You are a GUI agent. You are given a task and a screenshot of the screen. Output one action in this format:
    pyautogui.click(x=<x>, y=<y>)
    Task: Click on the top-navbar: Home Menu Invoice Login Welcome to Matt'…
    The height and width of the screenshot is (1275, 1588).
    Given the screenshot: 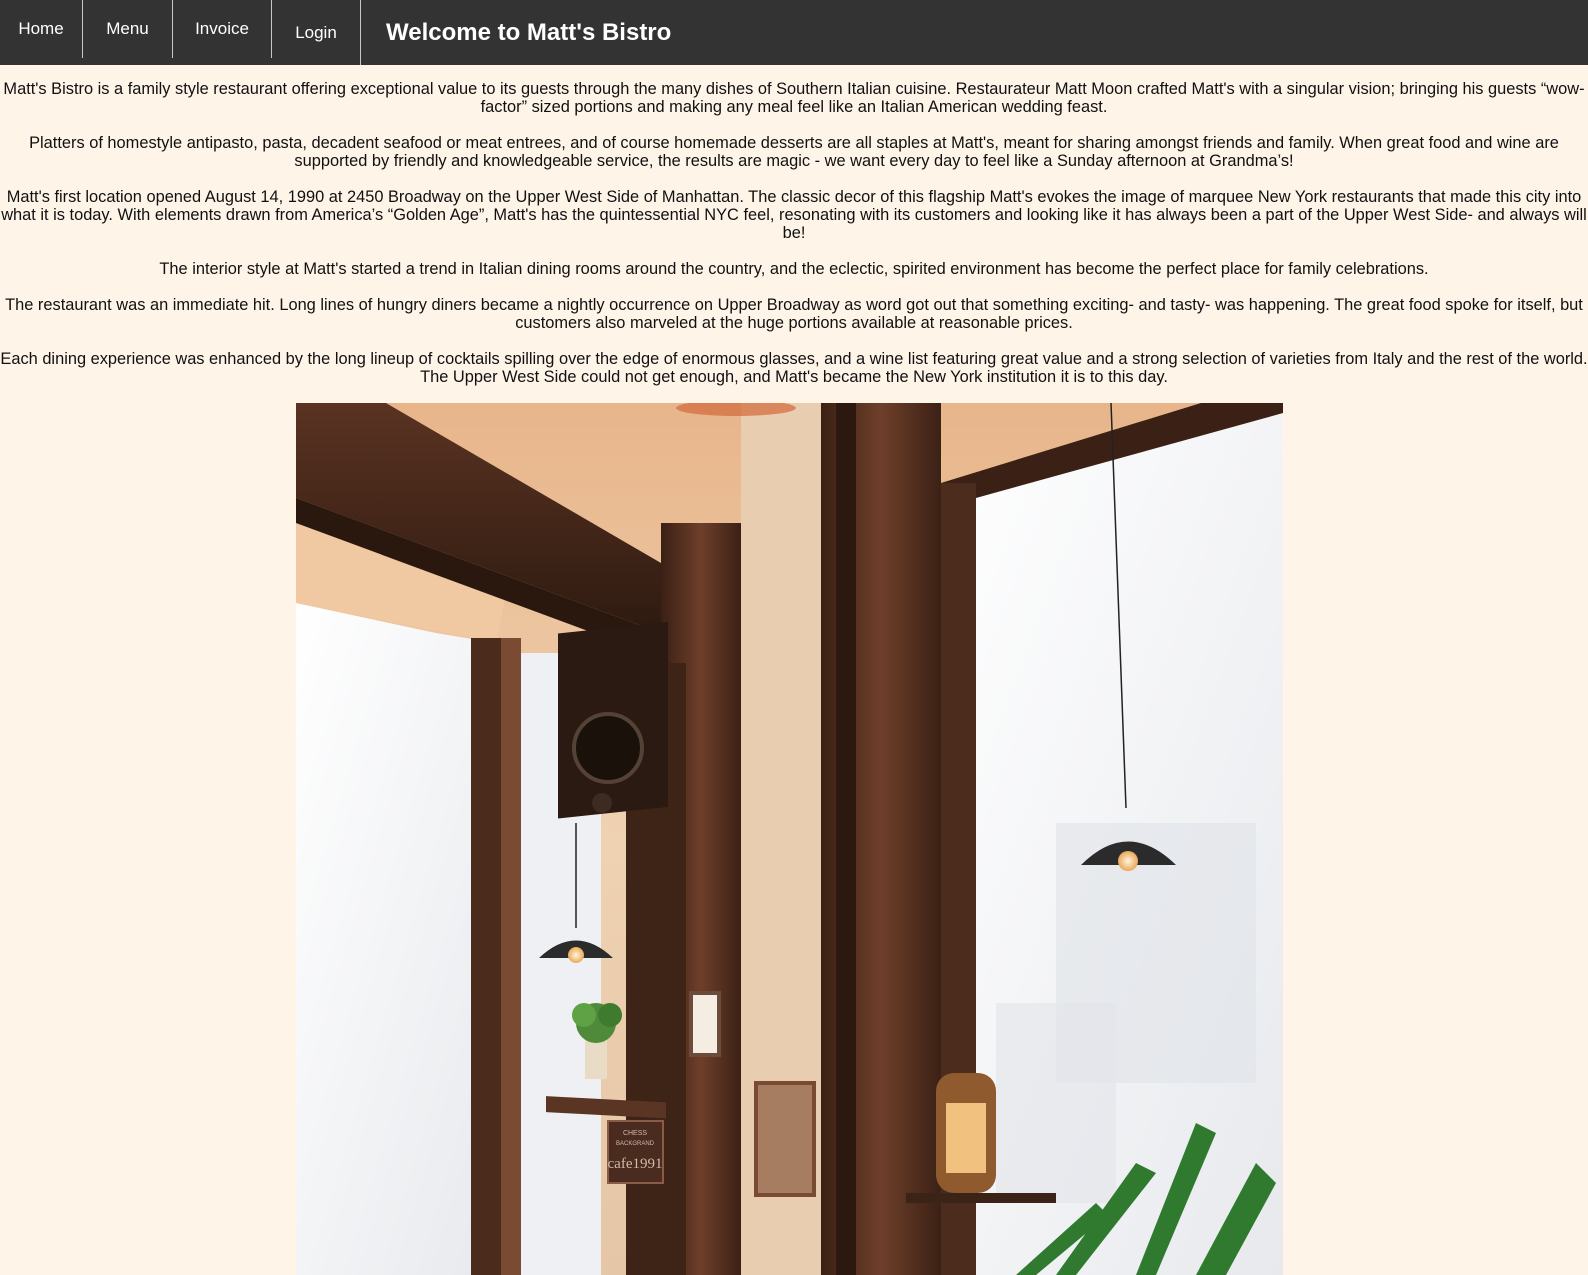 What is the action you would take?
    pyautogui.click(x=794, y=32)
    